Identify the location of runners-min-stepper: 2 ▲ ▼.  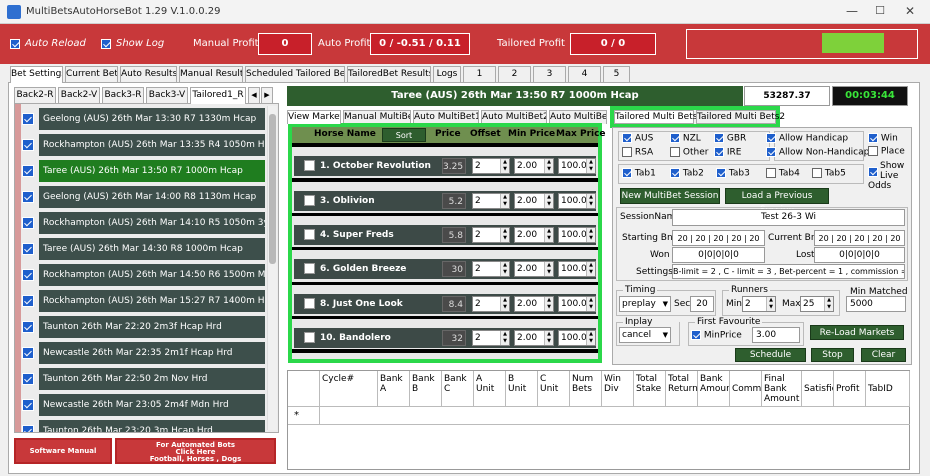
(759, 304).